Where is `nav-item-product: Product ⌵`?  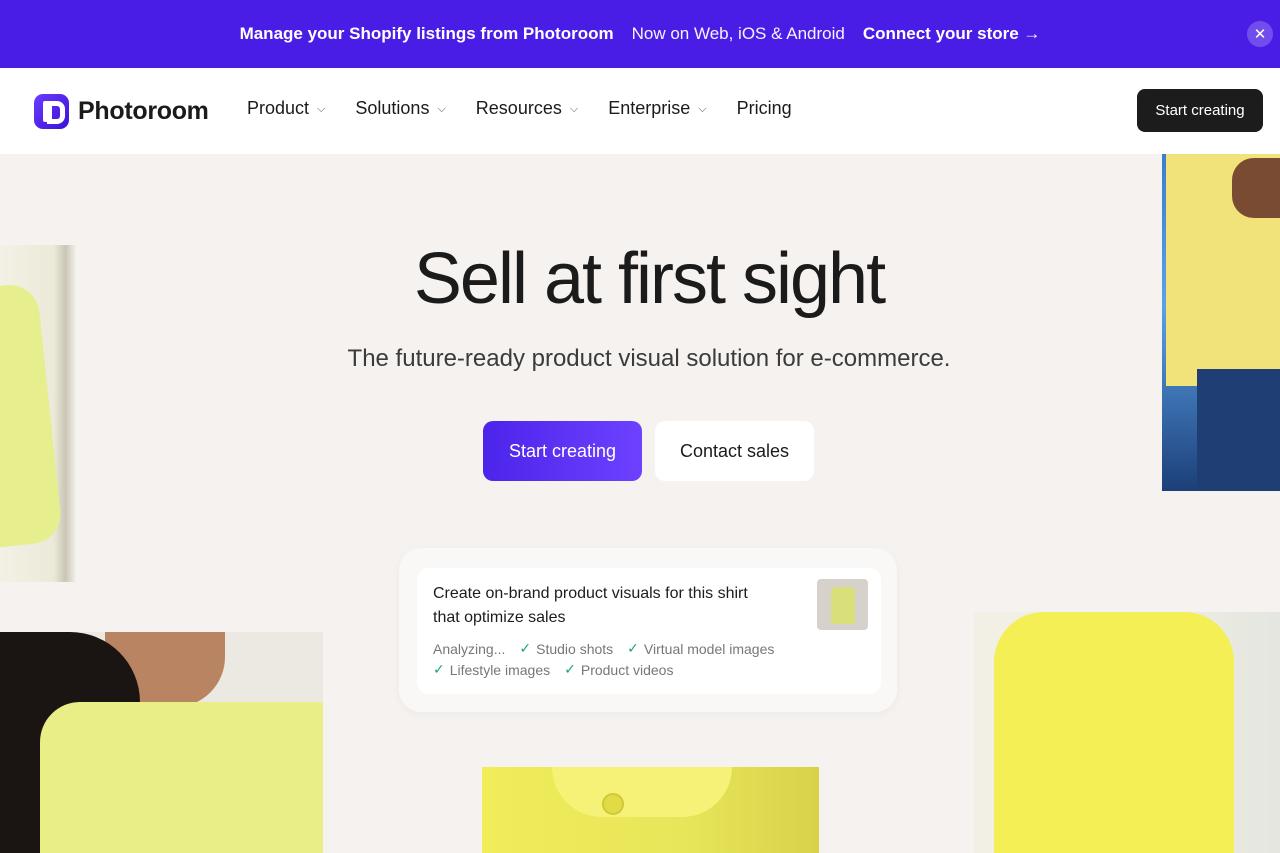
nav-item-product: Product ⌵ is located at coordinates (286, 108).